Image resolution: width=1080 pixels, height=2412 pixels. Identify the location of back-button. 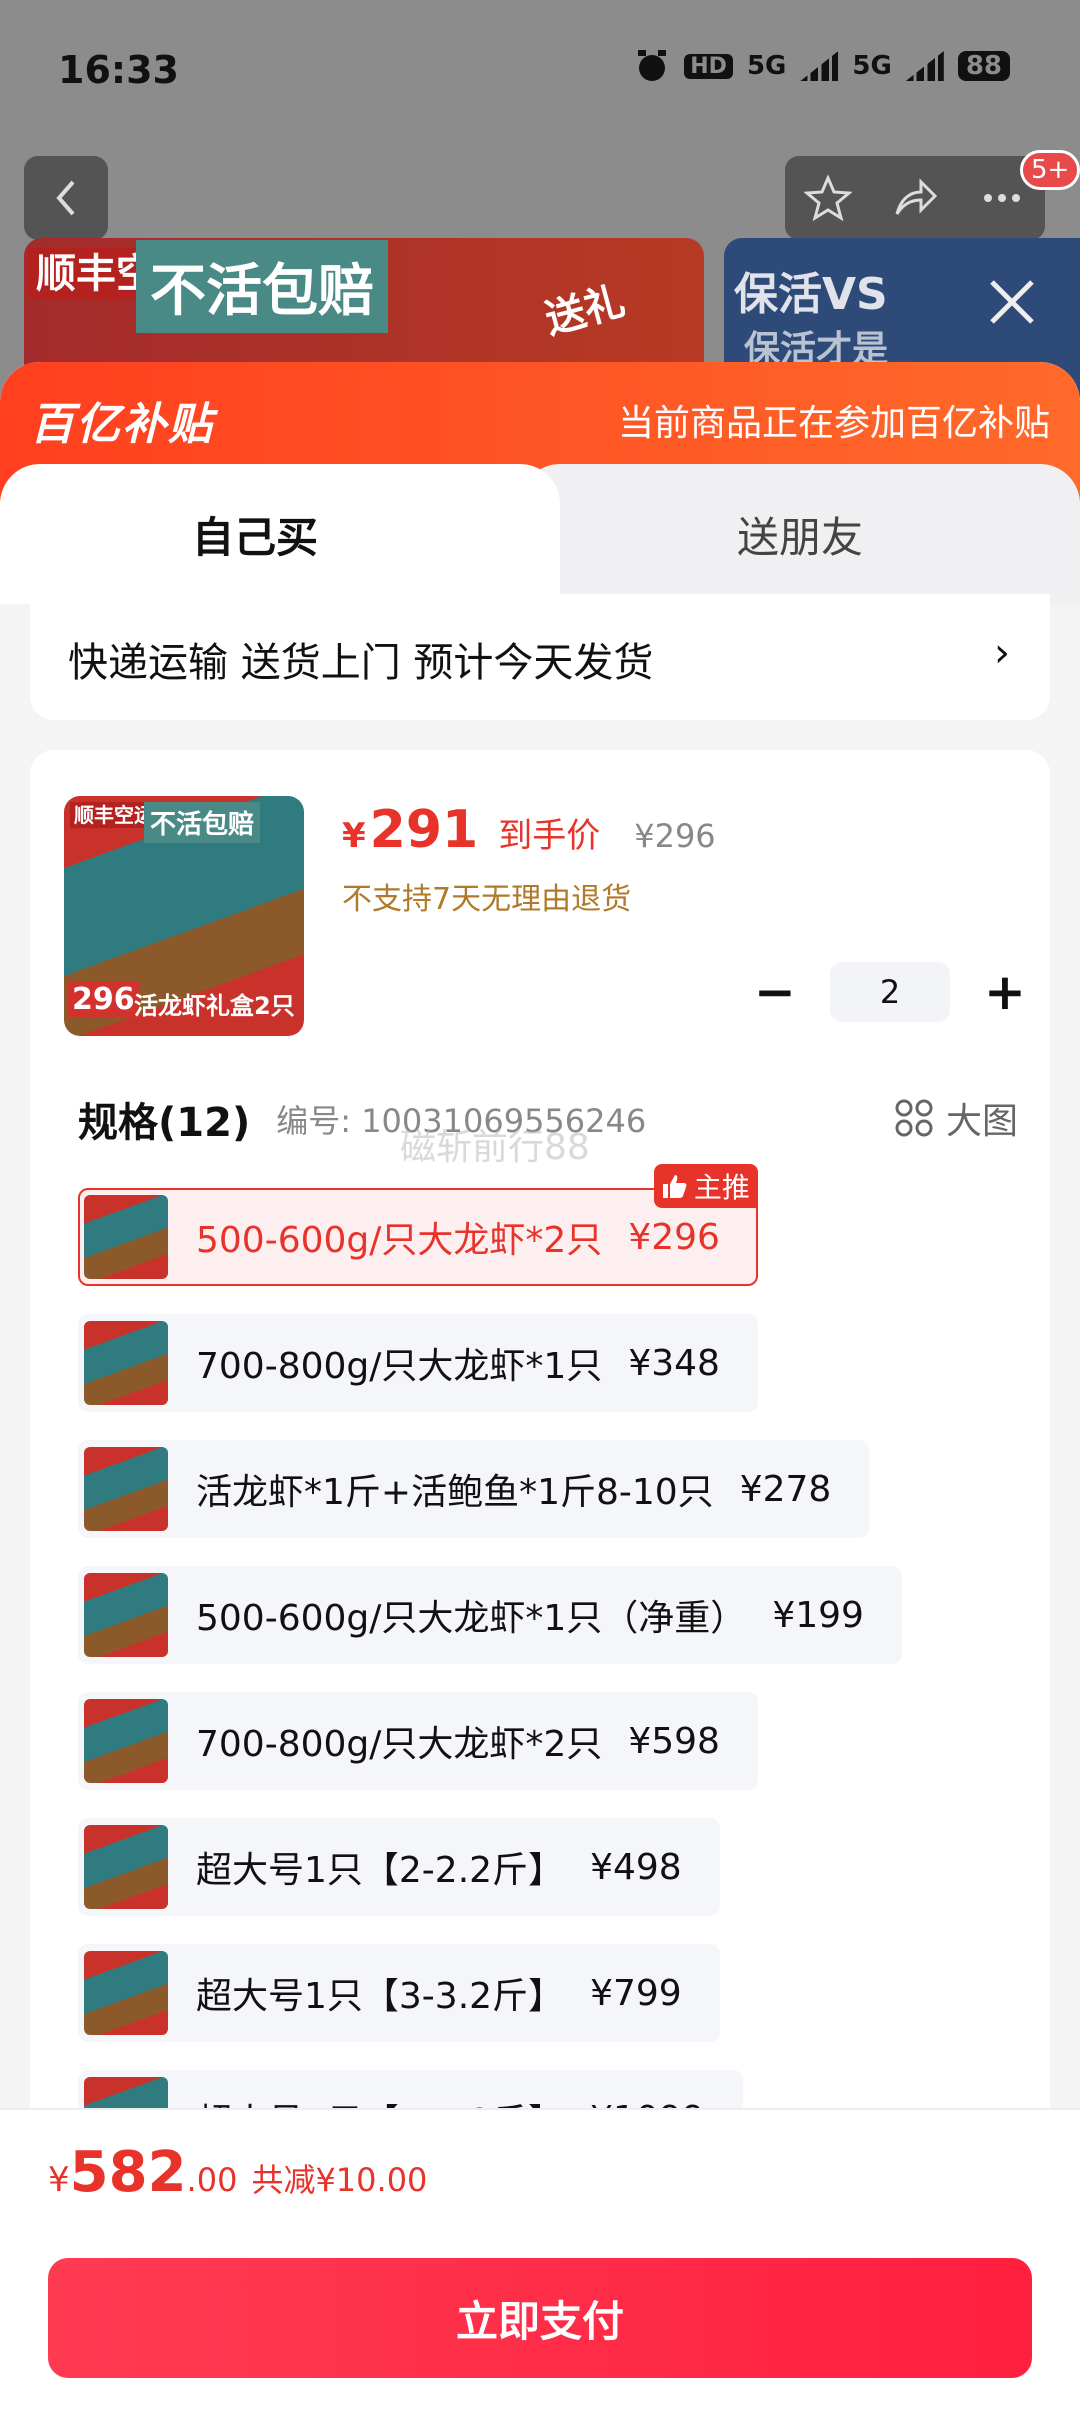
(66, 198).